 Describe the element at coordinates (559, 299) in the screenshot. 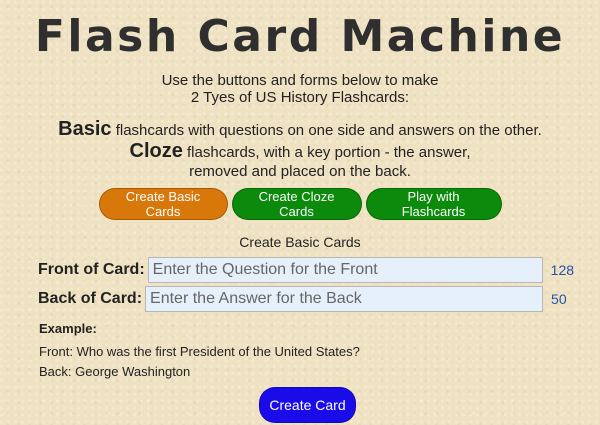

I see `back-char-counter: 50` at that location.